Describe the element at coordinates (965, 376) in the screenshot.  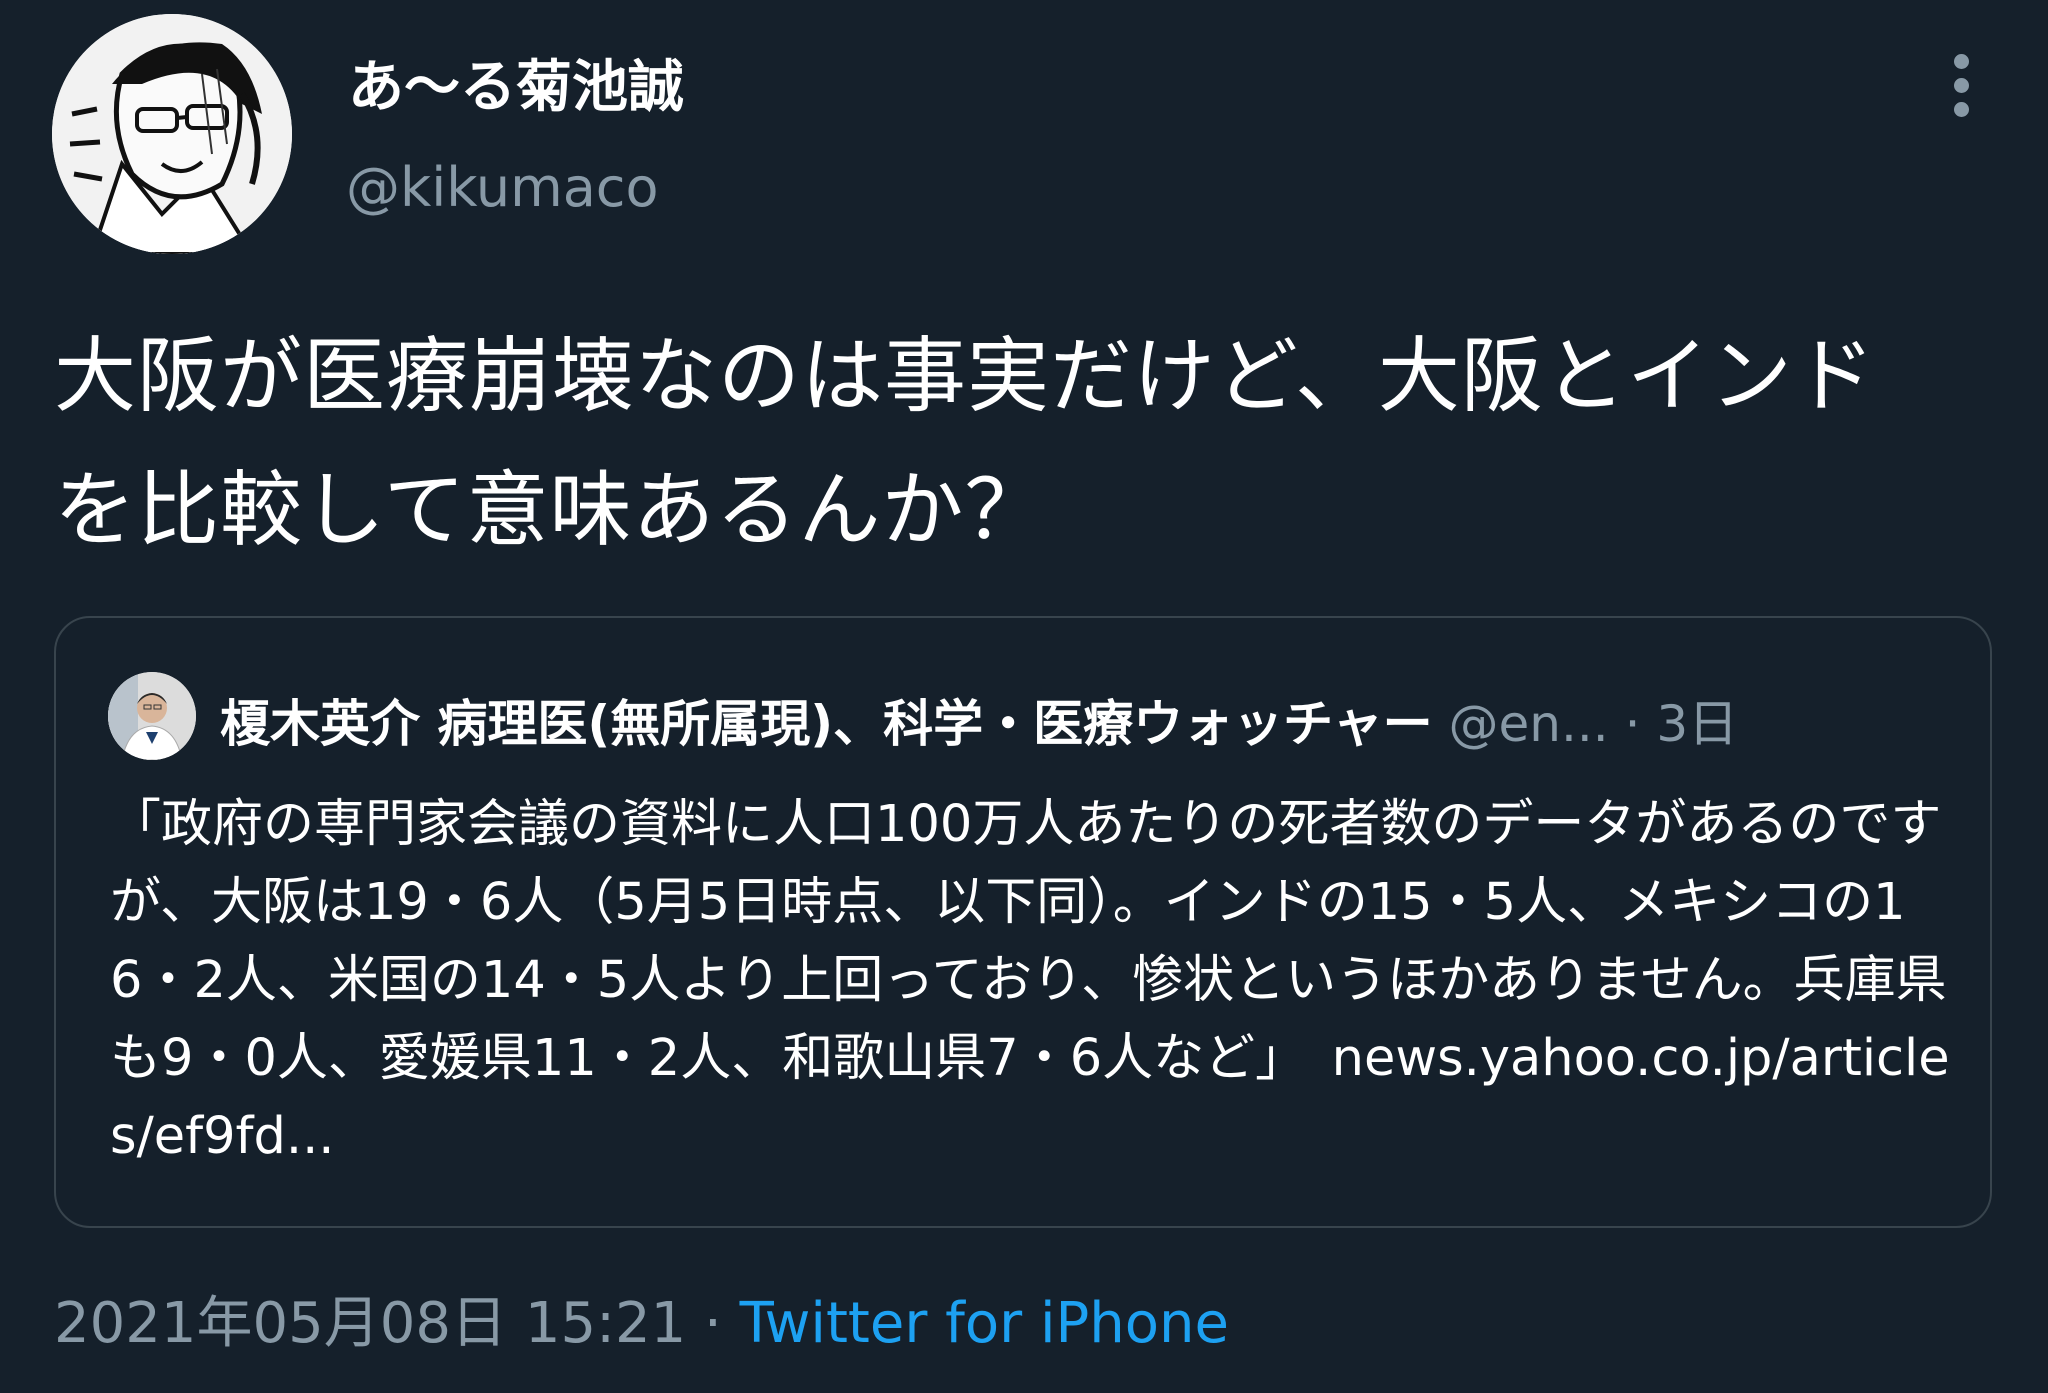
I see `tweet-text-line: 大阪が医療崩壊なのは事実だけど、大阪とインド` at that location.